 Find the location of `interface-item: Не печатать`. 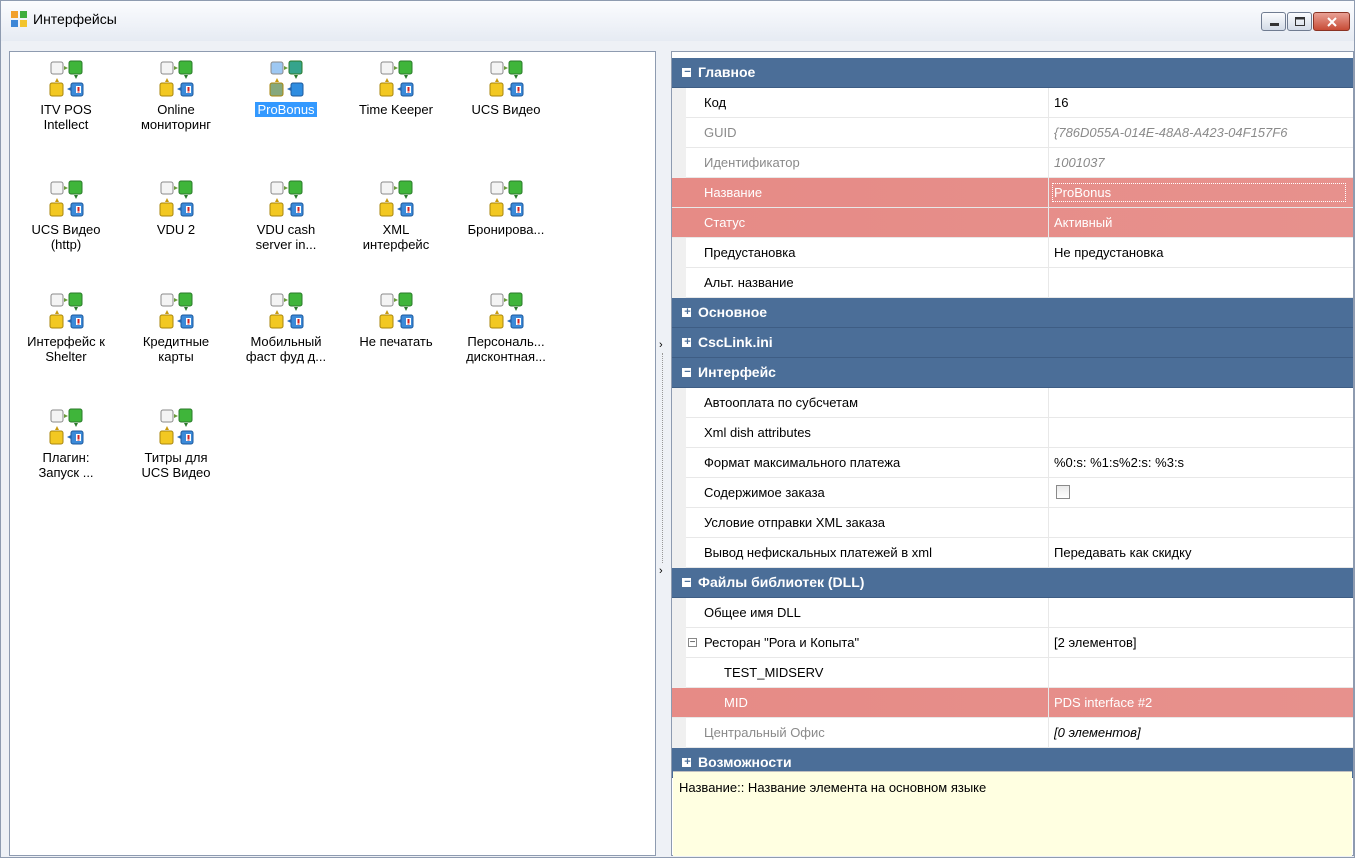

interface-item: Не печатать is located at coordinates (396, 320).